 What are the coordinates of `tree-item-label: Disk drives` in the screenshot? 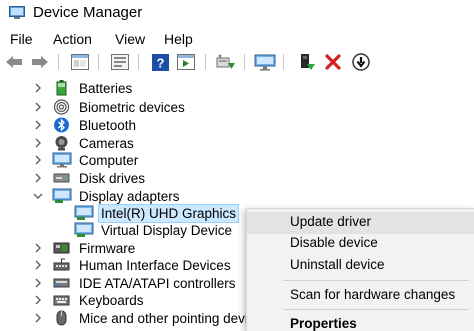 It's located at (112, 178).